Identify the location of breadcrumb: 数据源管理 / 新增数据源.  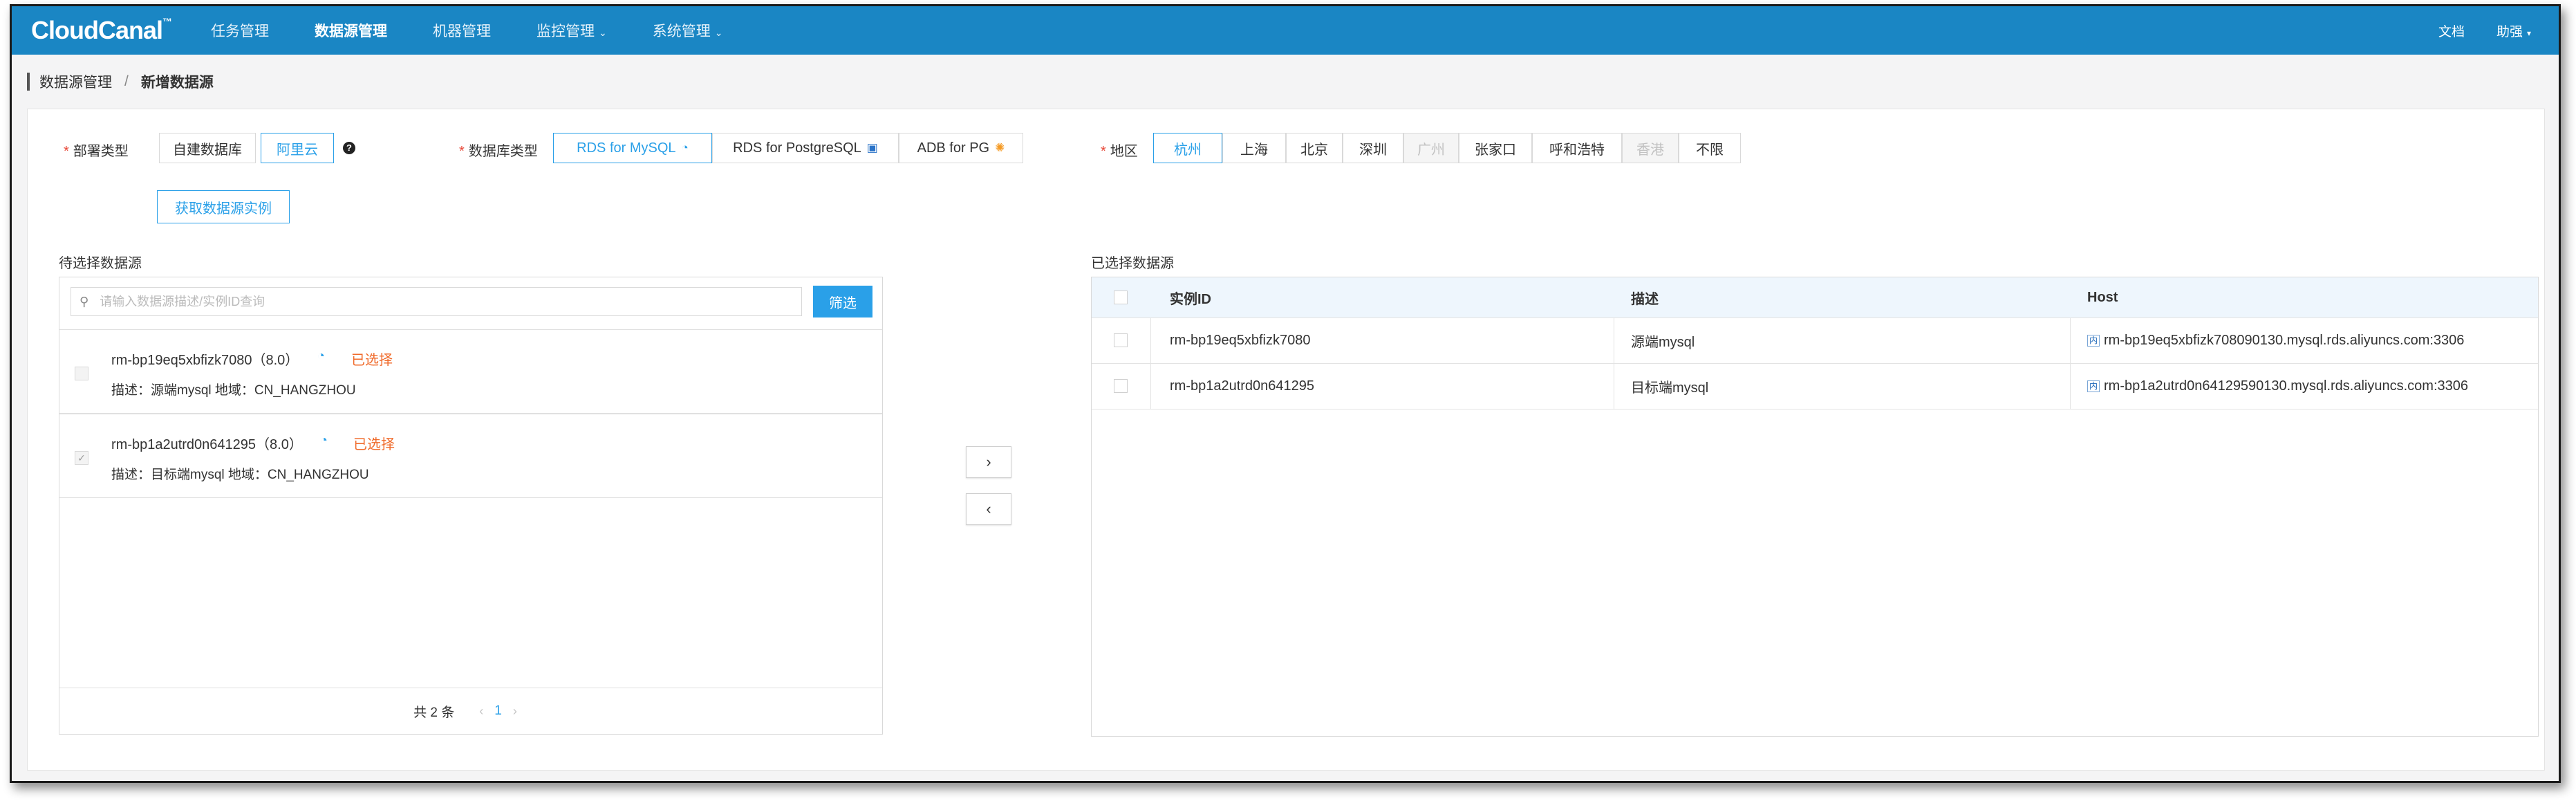
(120, 81).